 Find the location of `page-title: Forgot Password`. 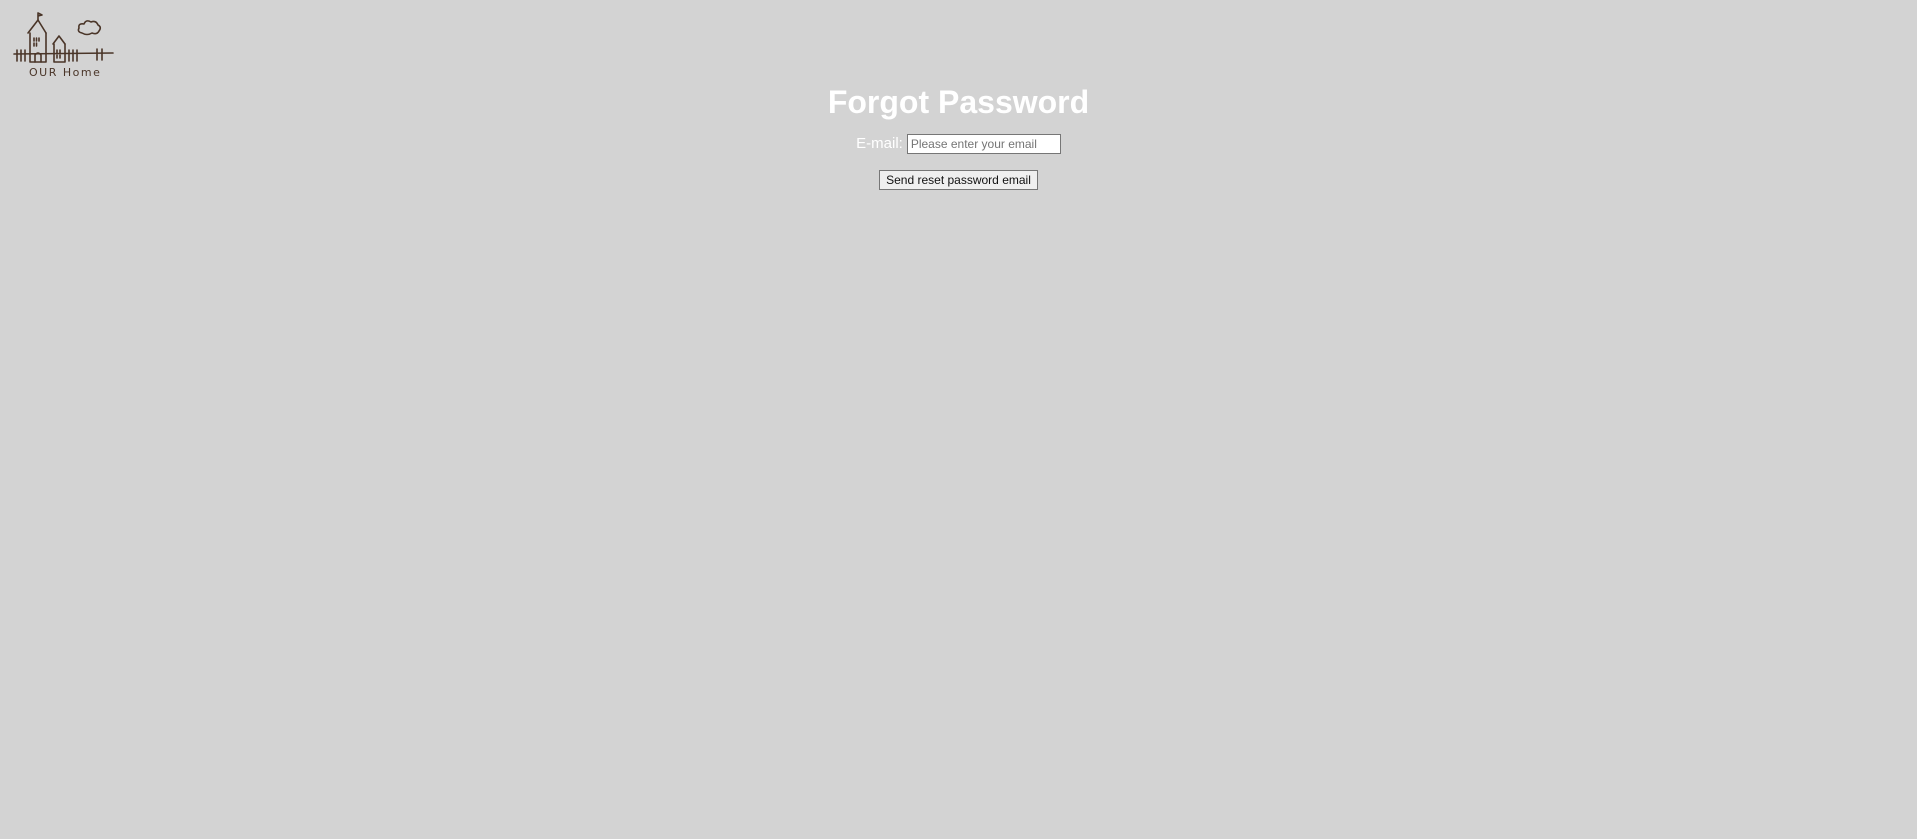

page-title: Forgot Password is located at coordinates (958, 102).